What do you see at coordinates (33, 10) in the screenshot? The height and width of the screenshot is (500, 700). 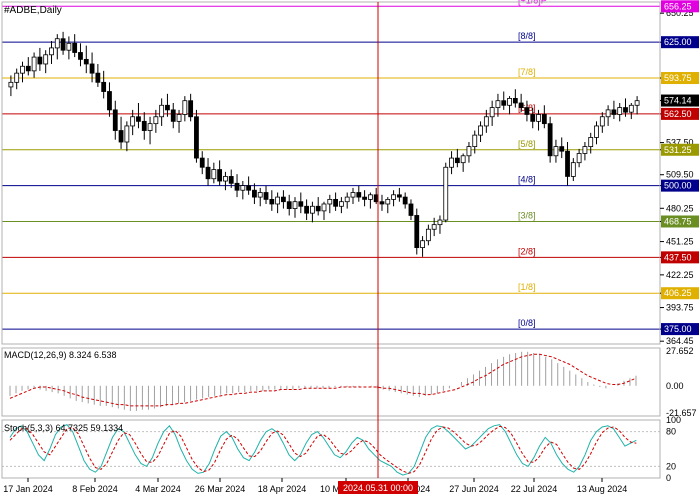 I see `symbol-label: #ADBE,Daily` at bounding box center [33, 10].